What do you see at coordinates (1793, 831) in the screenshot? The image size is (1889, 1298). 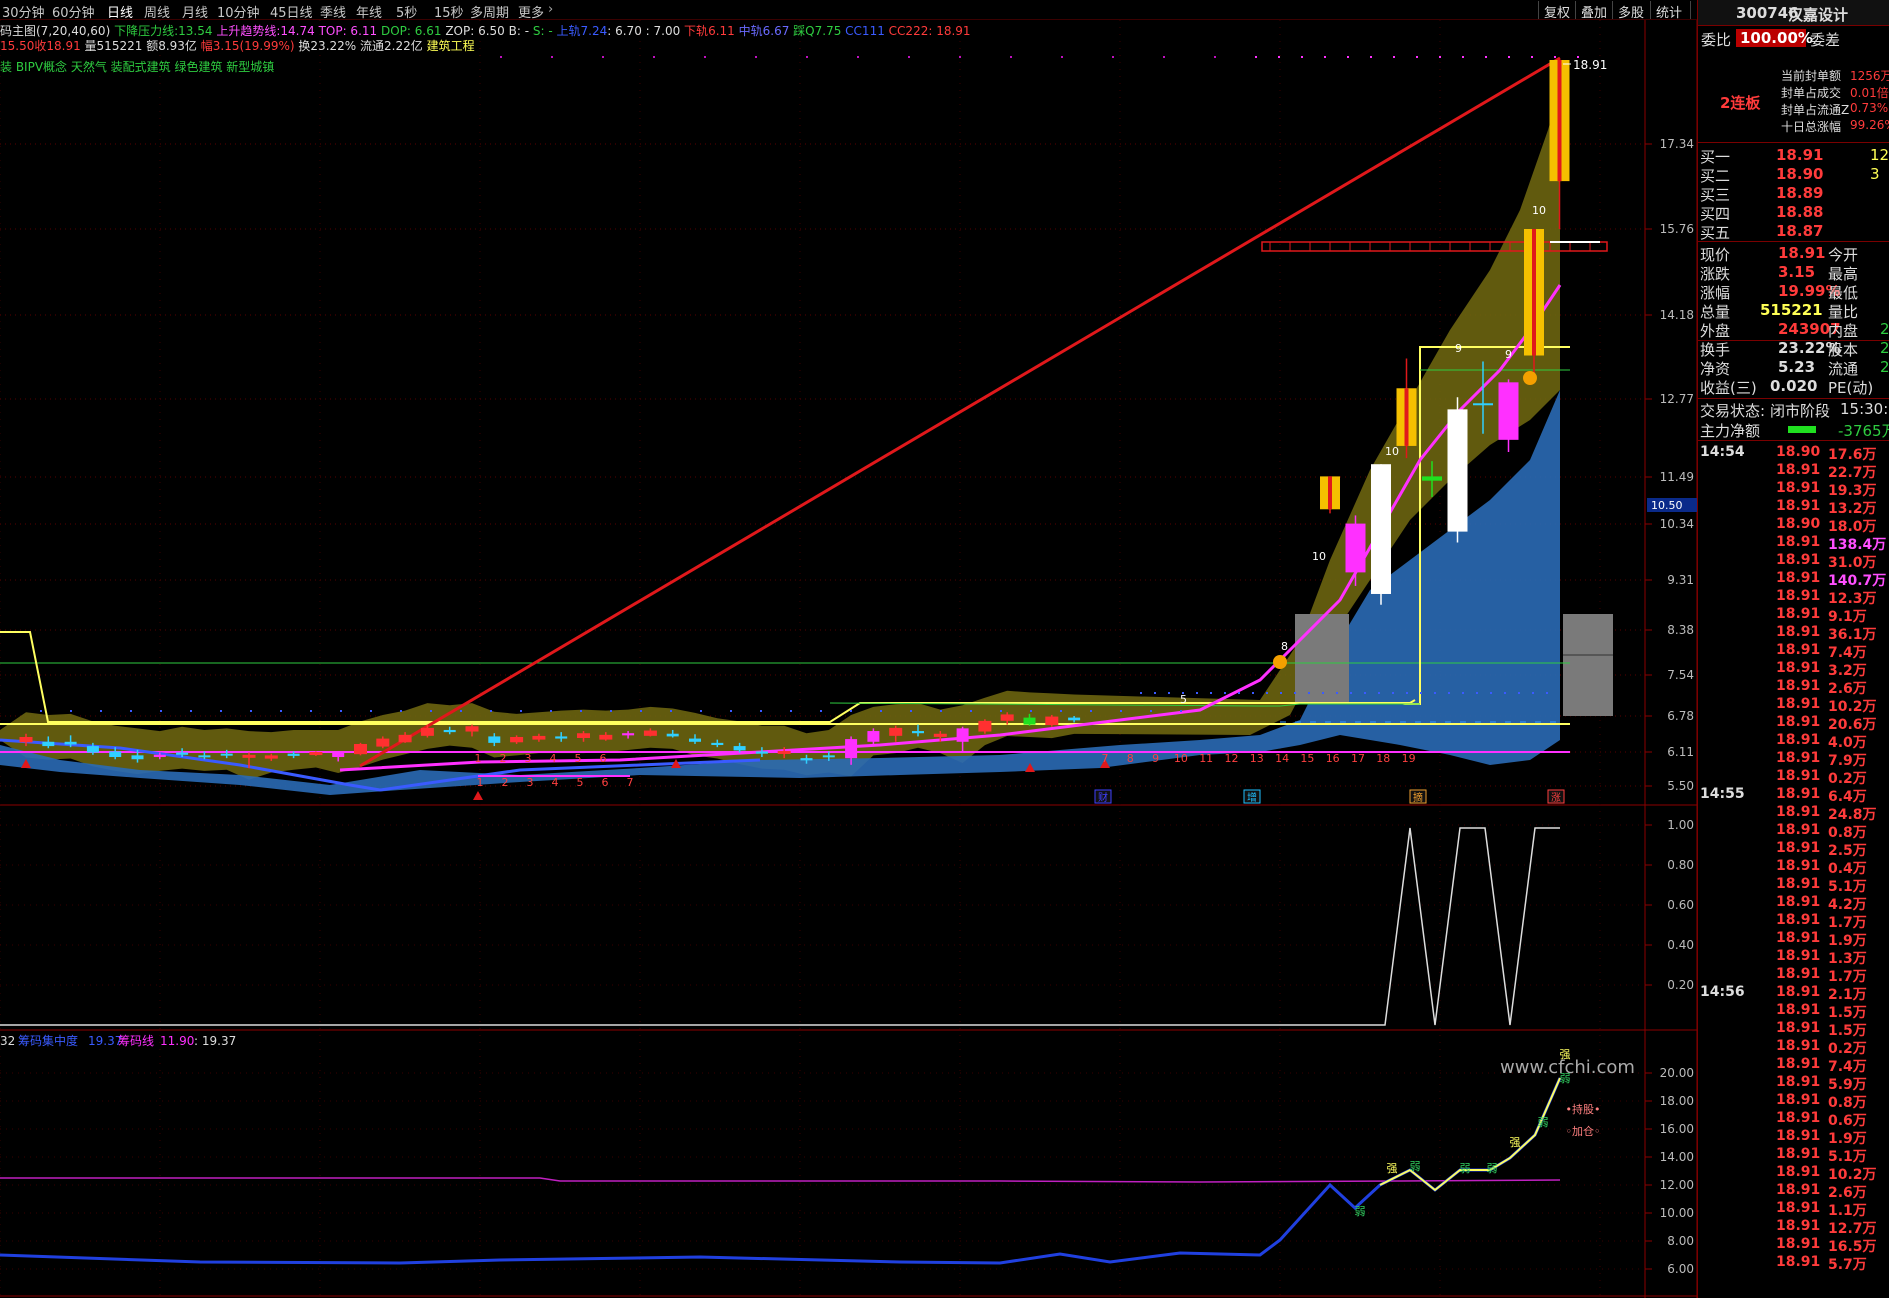 I see `tick-row-21: 18.91 0.8万` at bounding box center [1793, 831].